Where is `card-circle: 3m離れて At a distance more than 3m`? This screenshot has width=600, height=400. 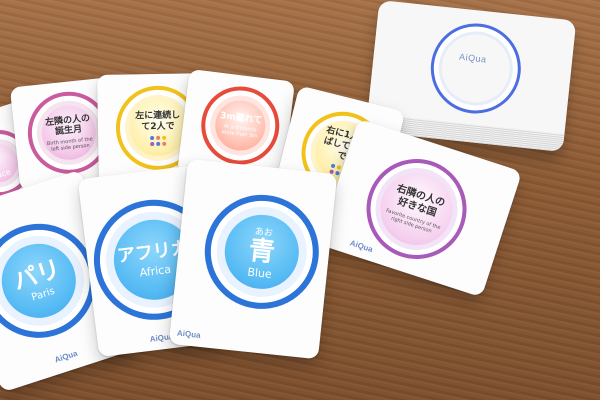
card-circle: 3m離れて At a distance more than 3m is located at coordinates (240, 125).